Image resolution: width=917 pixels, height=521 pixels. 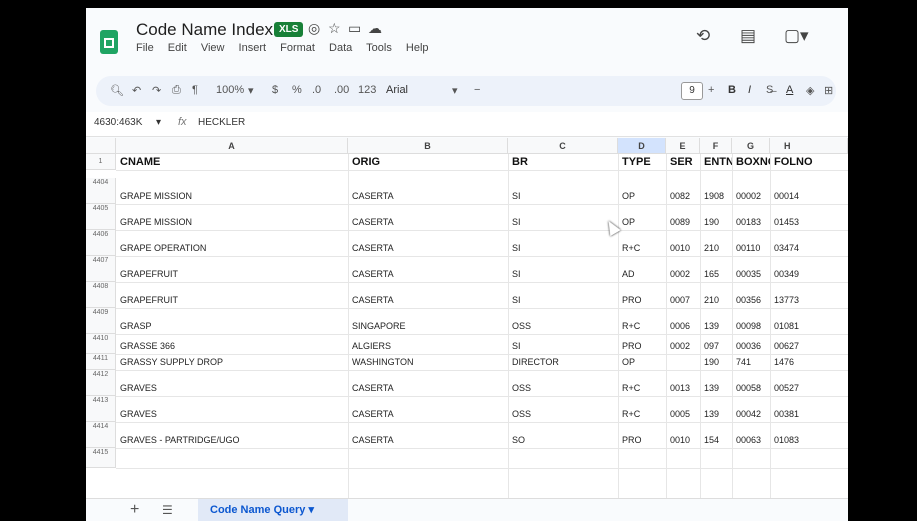 I want to click on sheet-tab-chevron-icon: ▾, so click(x=311, y=510).